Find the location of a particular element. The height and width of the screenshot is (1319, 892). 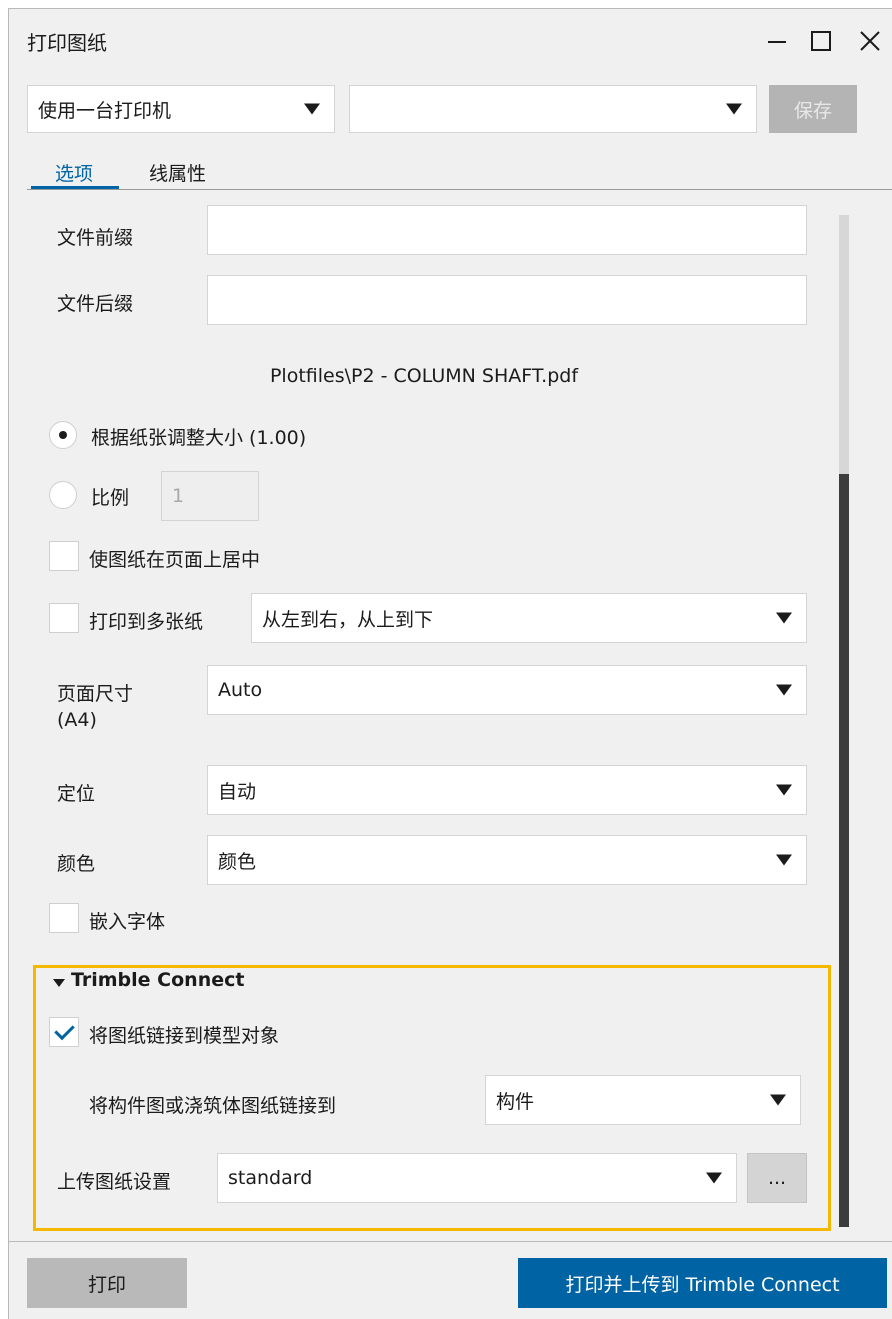

page-size-label: 页面尺寸 is located at coordinates (95, 694).